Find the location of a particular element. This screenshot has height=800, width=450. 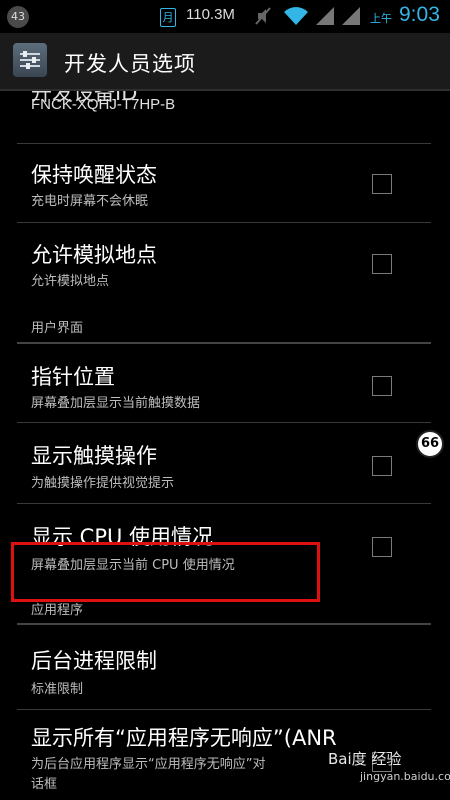

list-item-stay-awake: 保持唤醒状态 充电时屏幕不会休眠 is located at coordinates (225, 183).